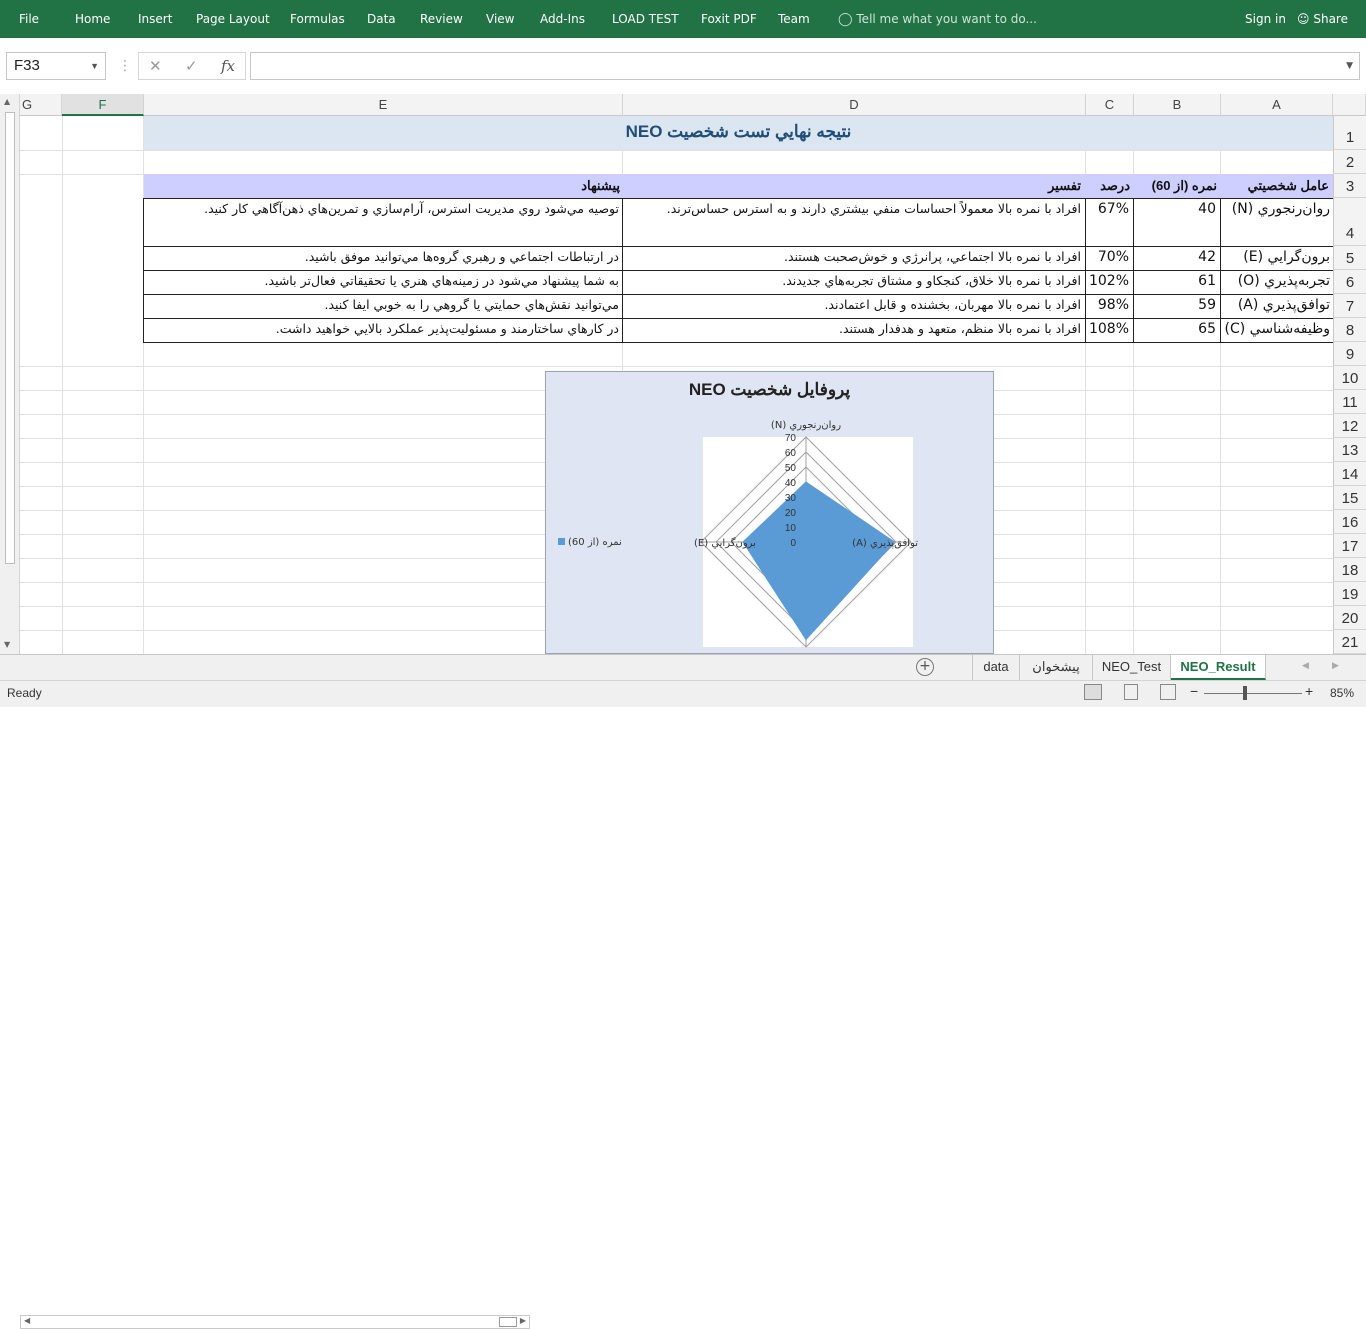 The width and height of the screenshot is (1366, 1329). Describe the element at coordinates (1349, 570) in the screenshot. I see `row-header-18: 18` at that location.